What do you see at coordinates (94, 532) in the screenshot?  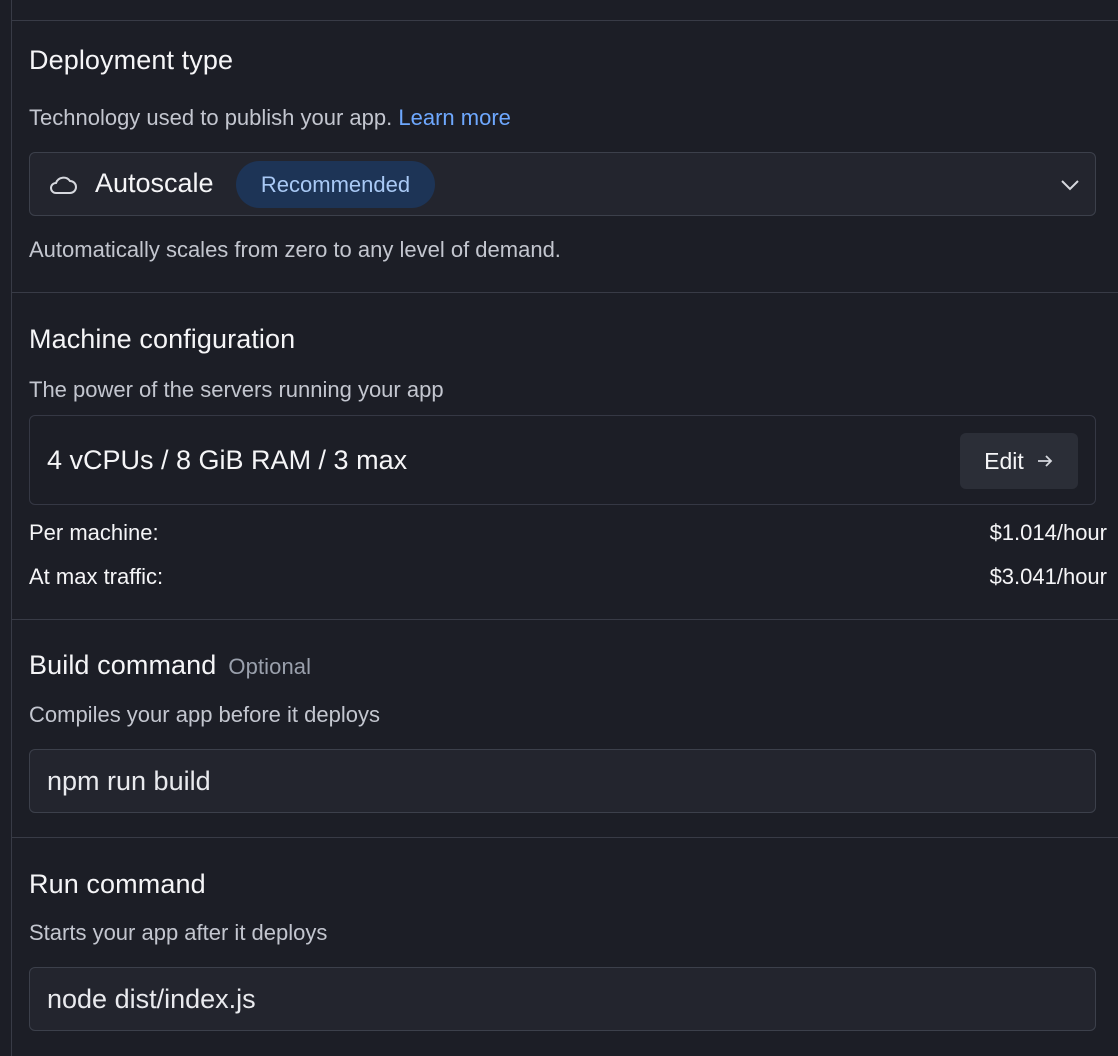 I see `per-machine-label: Per machine:` at bounding box center [94, 532].